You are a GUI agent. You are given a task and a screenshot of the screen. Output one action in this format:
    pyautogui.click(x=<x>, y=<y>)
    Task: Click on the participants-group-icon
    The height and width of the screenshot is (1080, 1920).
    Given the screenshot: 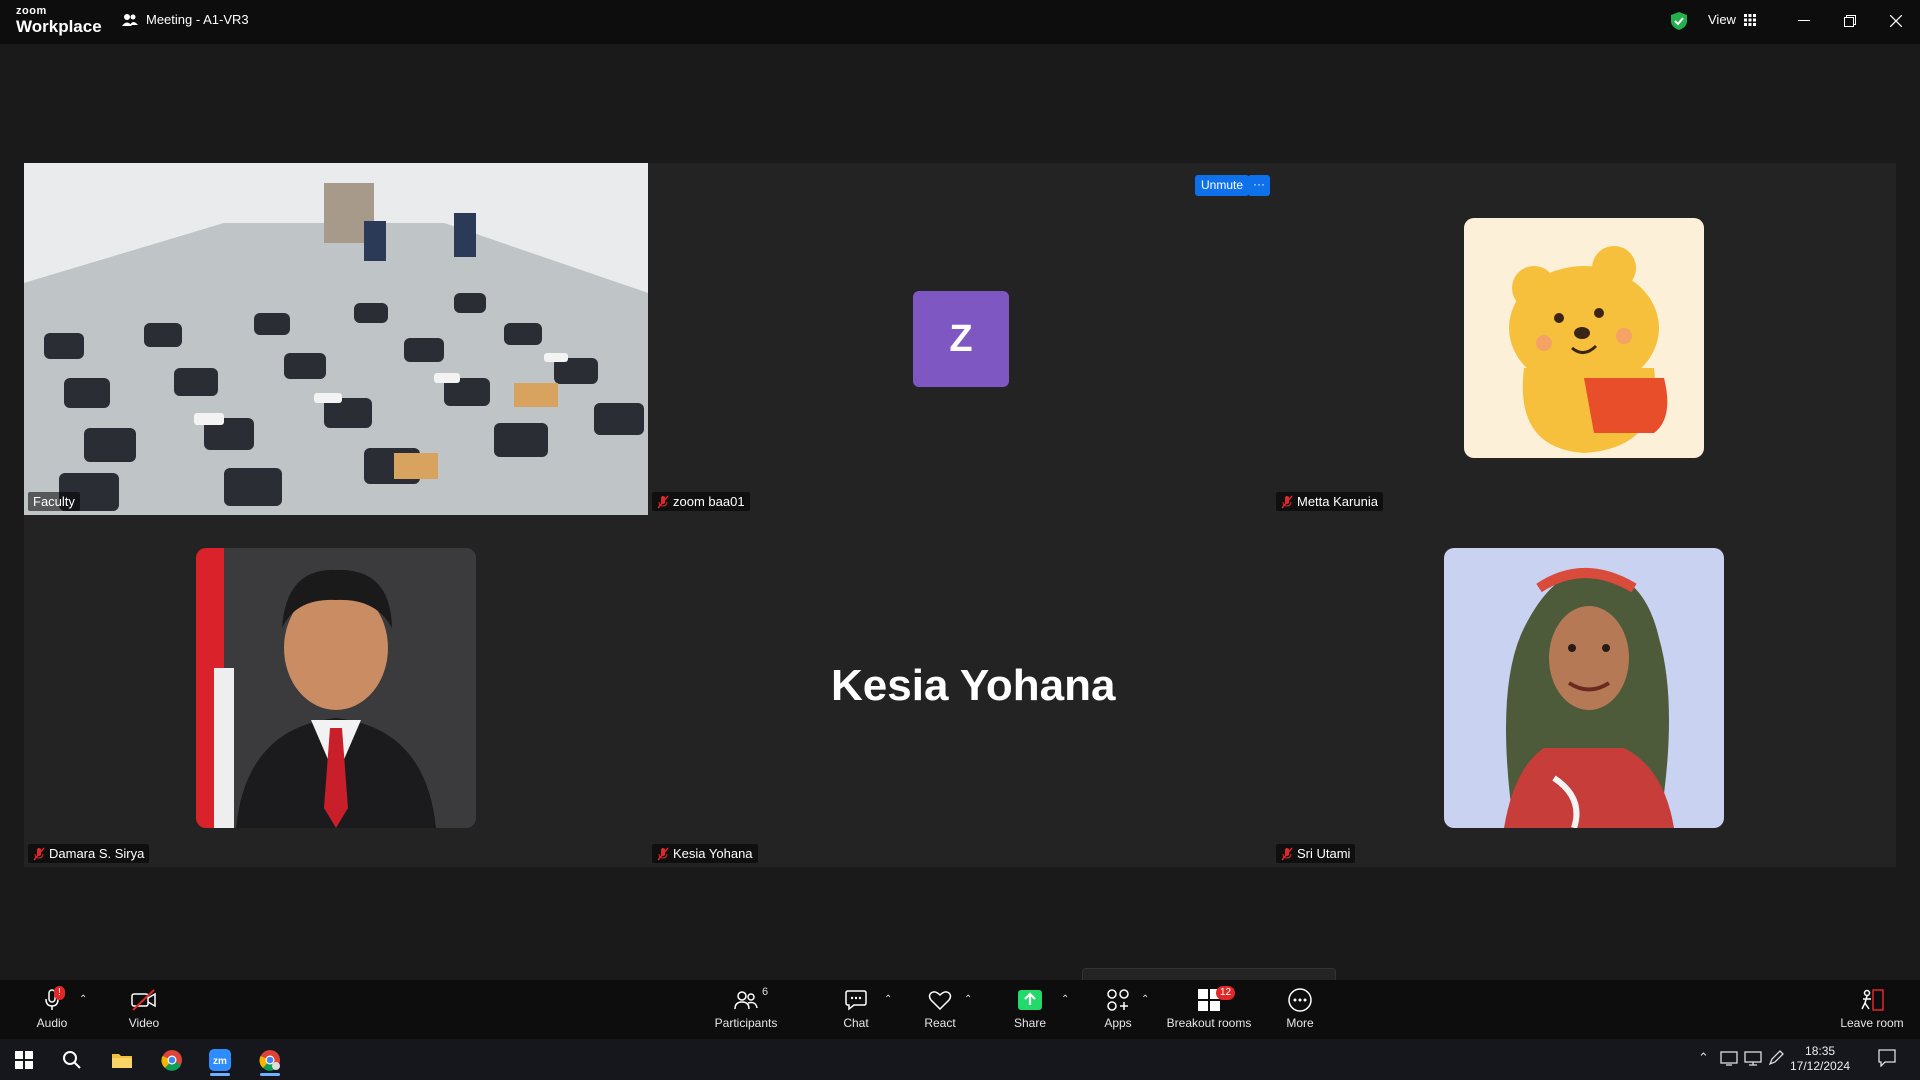 What is the action you would take?
    pyautogui.click(x=130, y=19)
    